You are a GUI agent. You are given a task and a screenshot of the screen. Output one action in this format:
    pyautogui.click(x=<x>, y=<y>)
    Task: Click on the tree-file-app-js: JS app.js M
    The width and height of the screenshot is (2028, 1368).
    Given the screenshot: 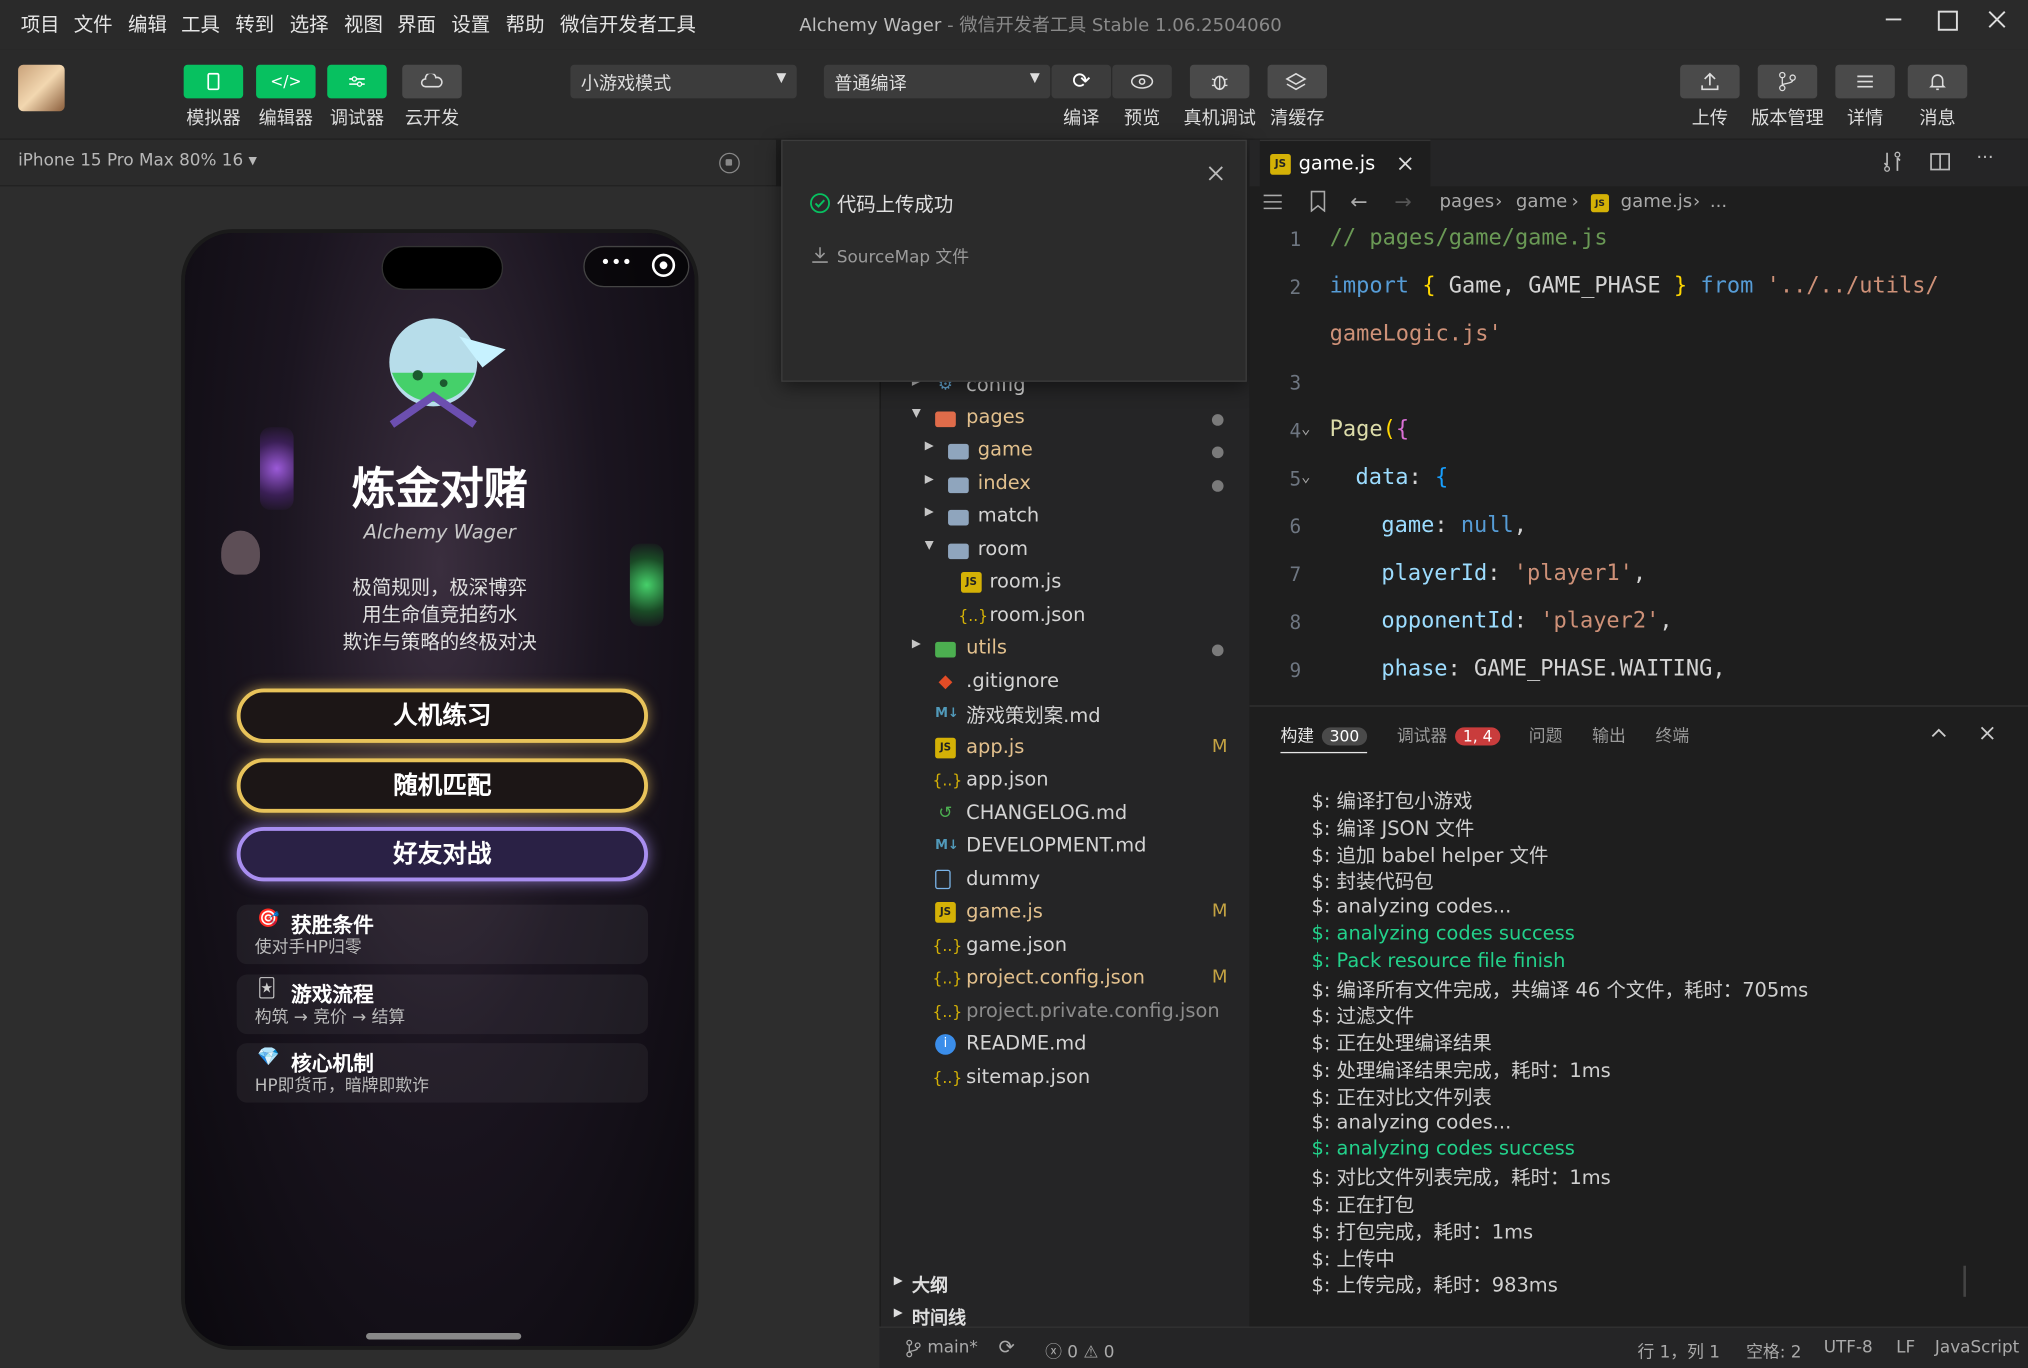 What is the action you would take?
    pyautogui.click(x=1066, y=749)
    